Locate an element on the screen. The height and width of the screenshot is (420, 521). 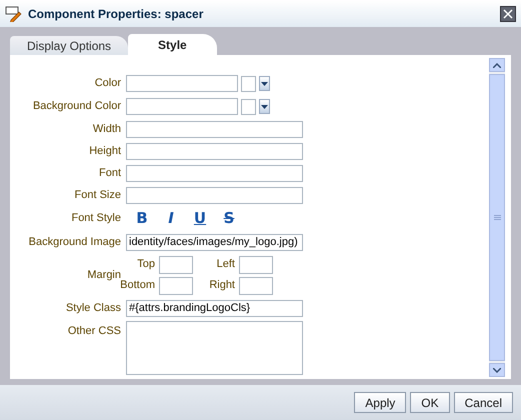
text-field: identity/faces/images/my_logo.jpg) is located at coordinates (214, 242).